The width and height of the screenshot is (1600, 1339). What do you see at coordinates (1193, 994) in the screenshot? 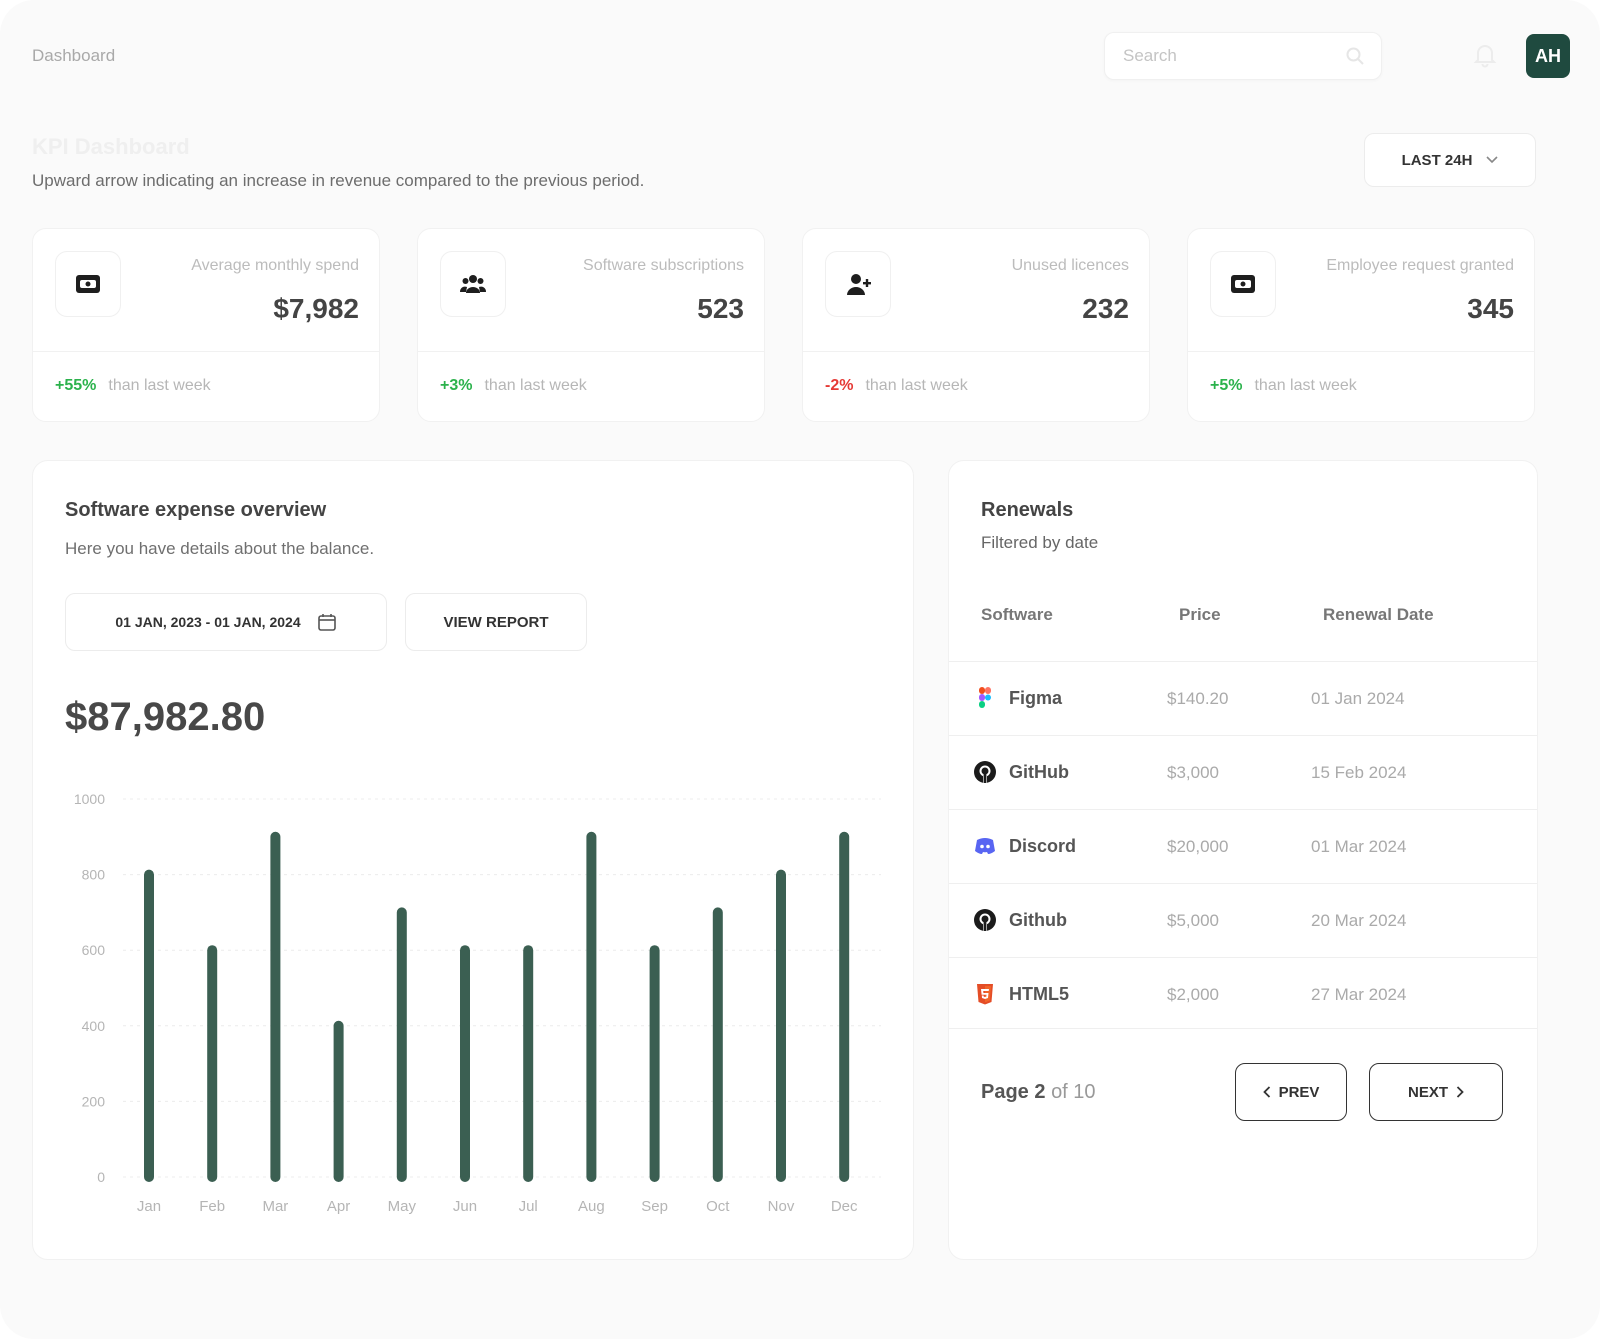
I see `software-price: $2,000` at bounding box center [1193, 994].